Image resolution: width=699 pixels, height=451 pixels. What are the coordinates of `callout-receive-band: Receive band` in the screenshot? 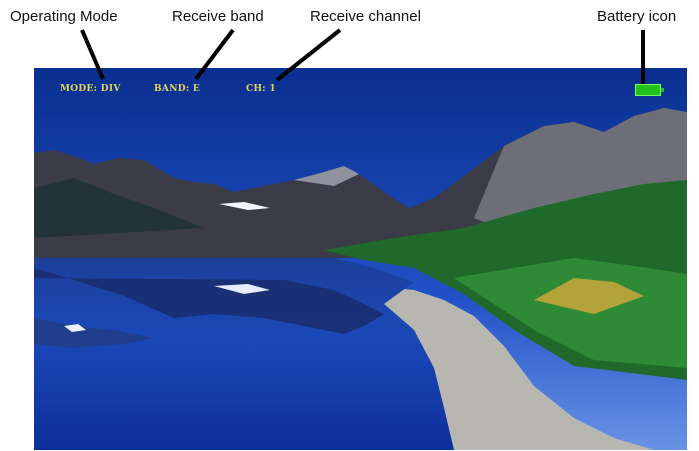 It's located at (218, 16).